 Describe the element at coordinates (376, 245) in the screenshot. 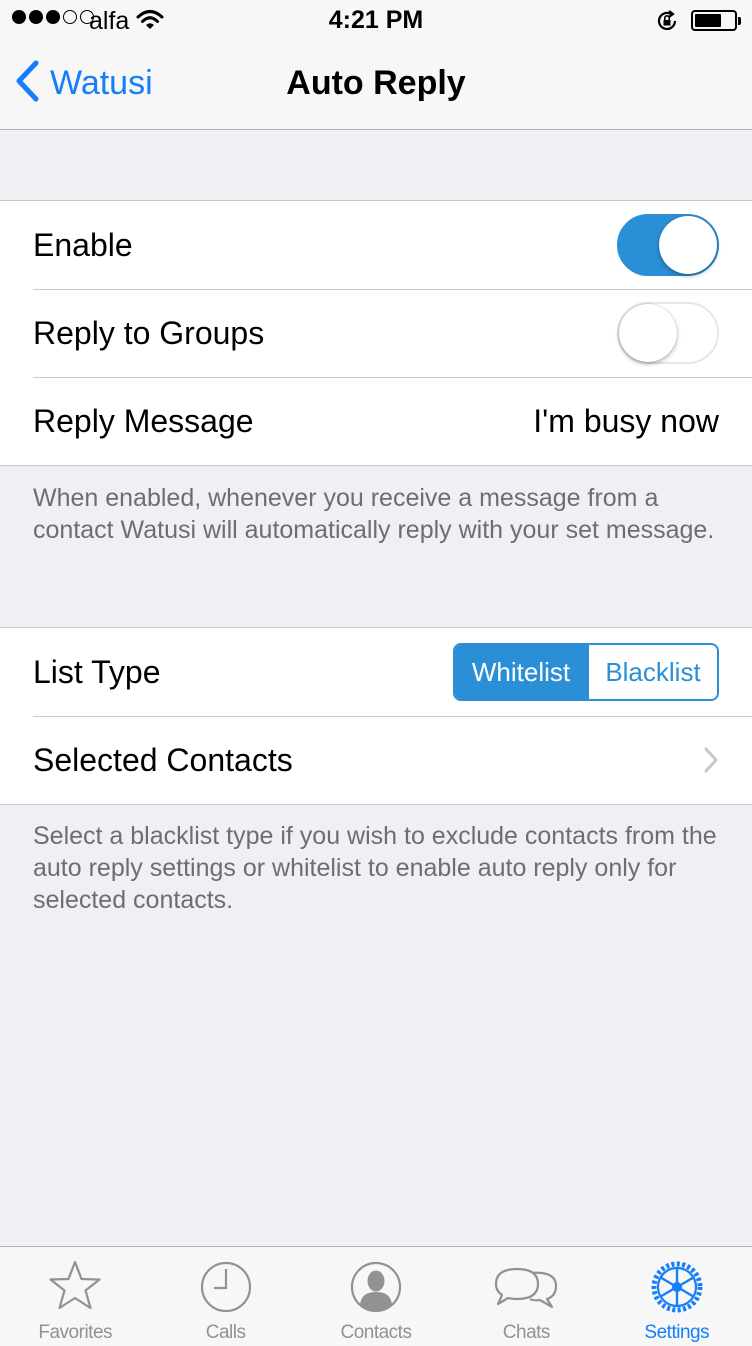

I see `enable-row: Enable` at that location.